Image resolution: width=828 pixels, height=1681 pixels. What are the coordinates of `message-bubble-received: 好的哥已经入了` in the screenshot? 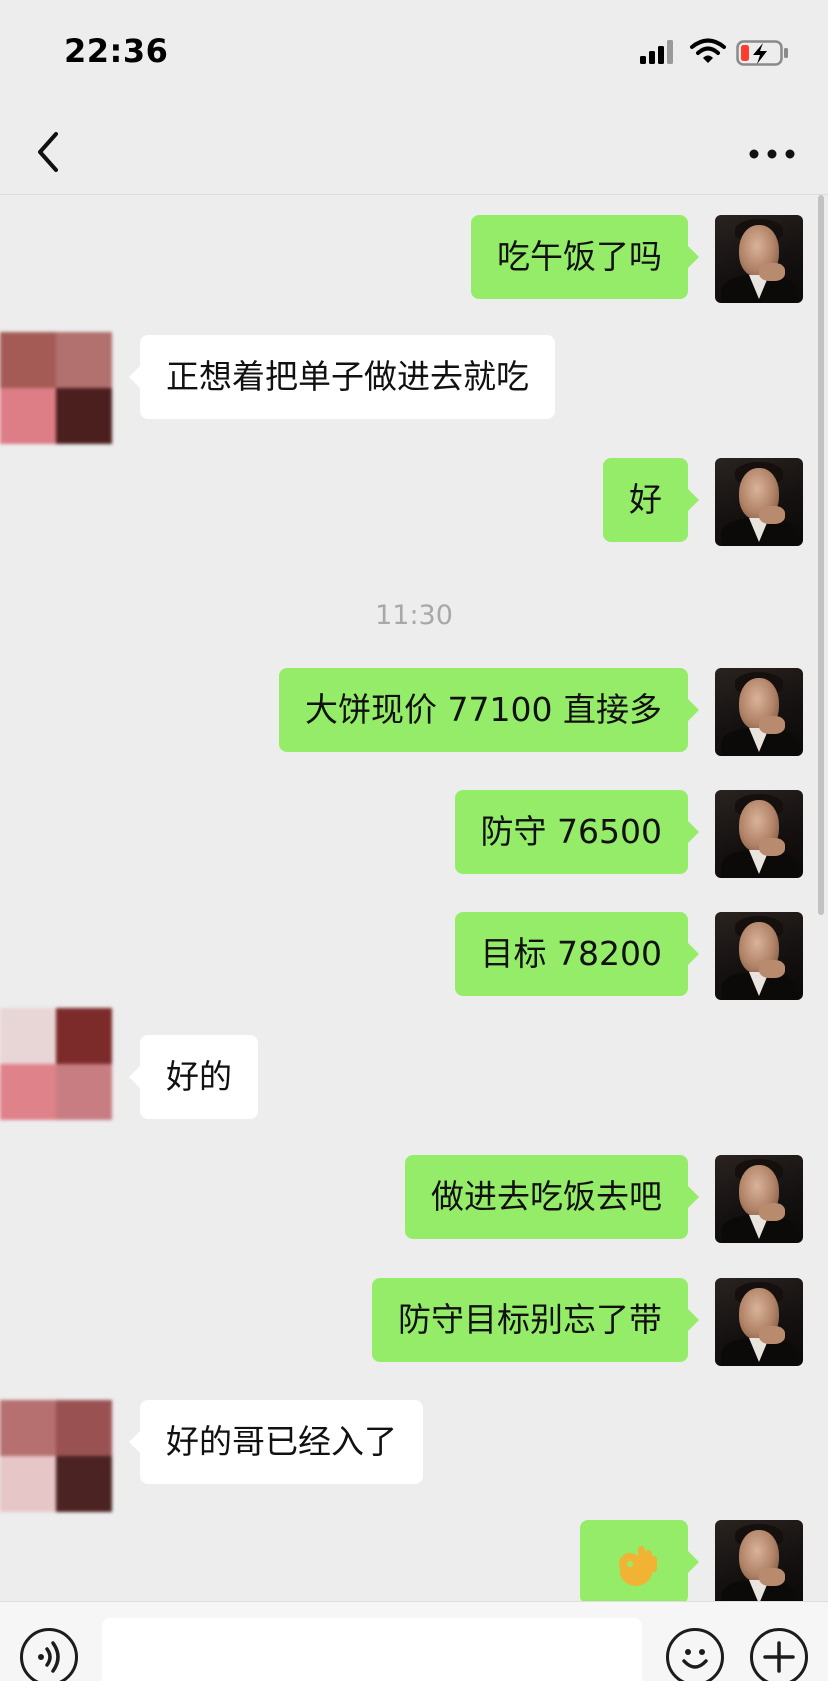 It's located at (276, 1442).